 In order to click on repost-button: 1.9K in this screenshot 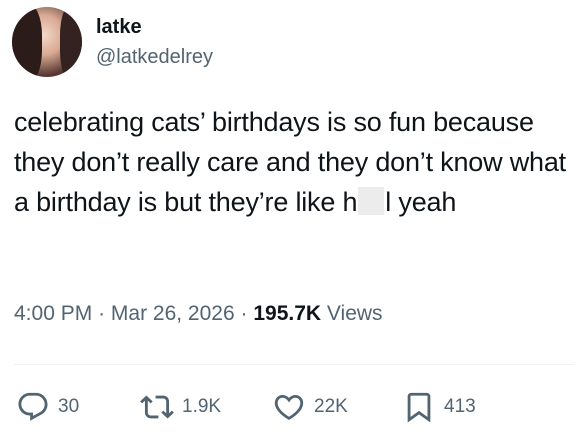, I will do `click(180, 407)`.